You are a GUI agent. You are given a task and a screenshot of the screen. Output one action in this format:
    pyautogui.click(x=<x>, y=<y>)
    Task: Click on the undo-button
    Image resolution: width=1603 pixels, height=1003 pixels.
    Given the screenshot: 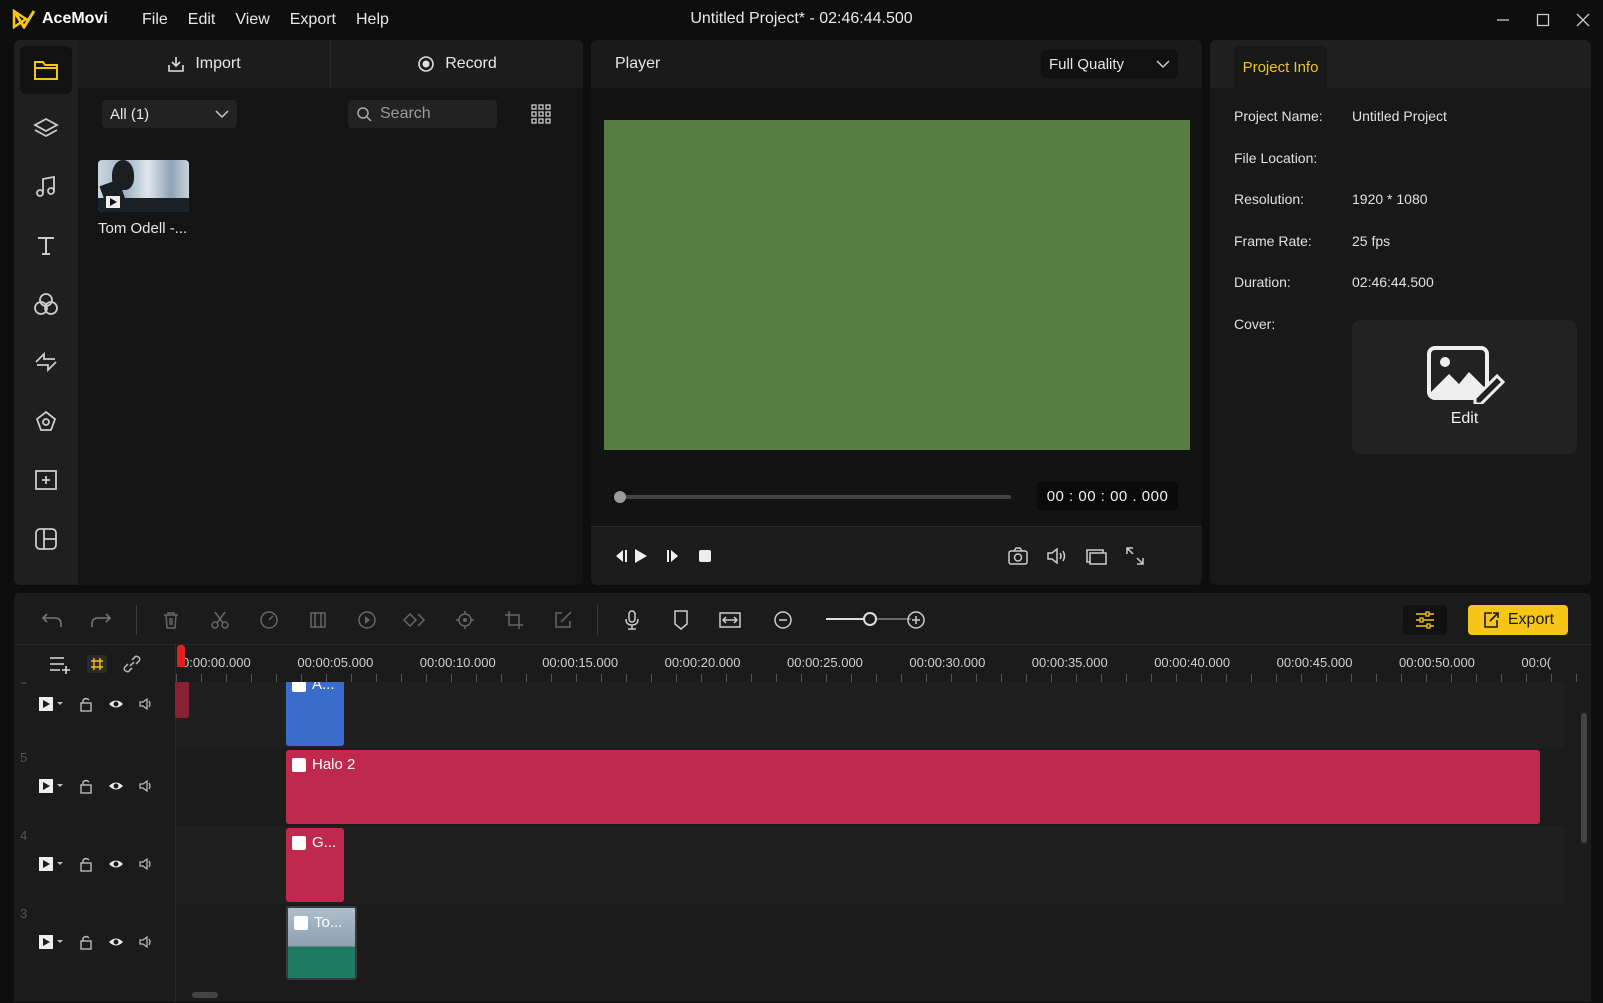 What is the action you would take?
    pyautogui.click(x=52, y=620)
    